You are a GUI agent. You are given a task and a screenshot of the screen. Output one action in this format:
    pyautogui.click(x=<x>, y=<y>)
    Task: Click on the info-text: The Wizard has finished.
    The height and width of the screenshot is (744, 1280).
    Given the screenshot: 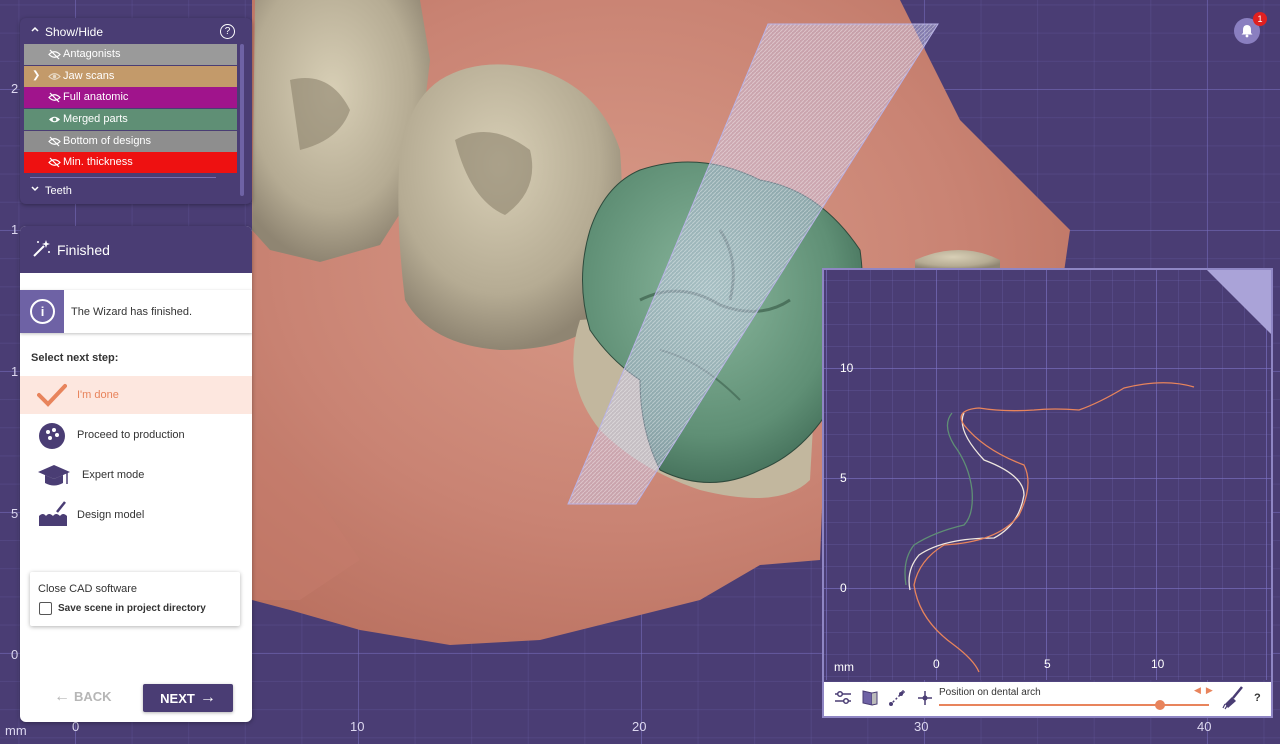 What is the action you would take?
    pyautogui.click(x=132, y=312)
    